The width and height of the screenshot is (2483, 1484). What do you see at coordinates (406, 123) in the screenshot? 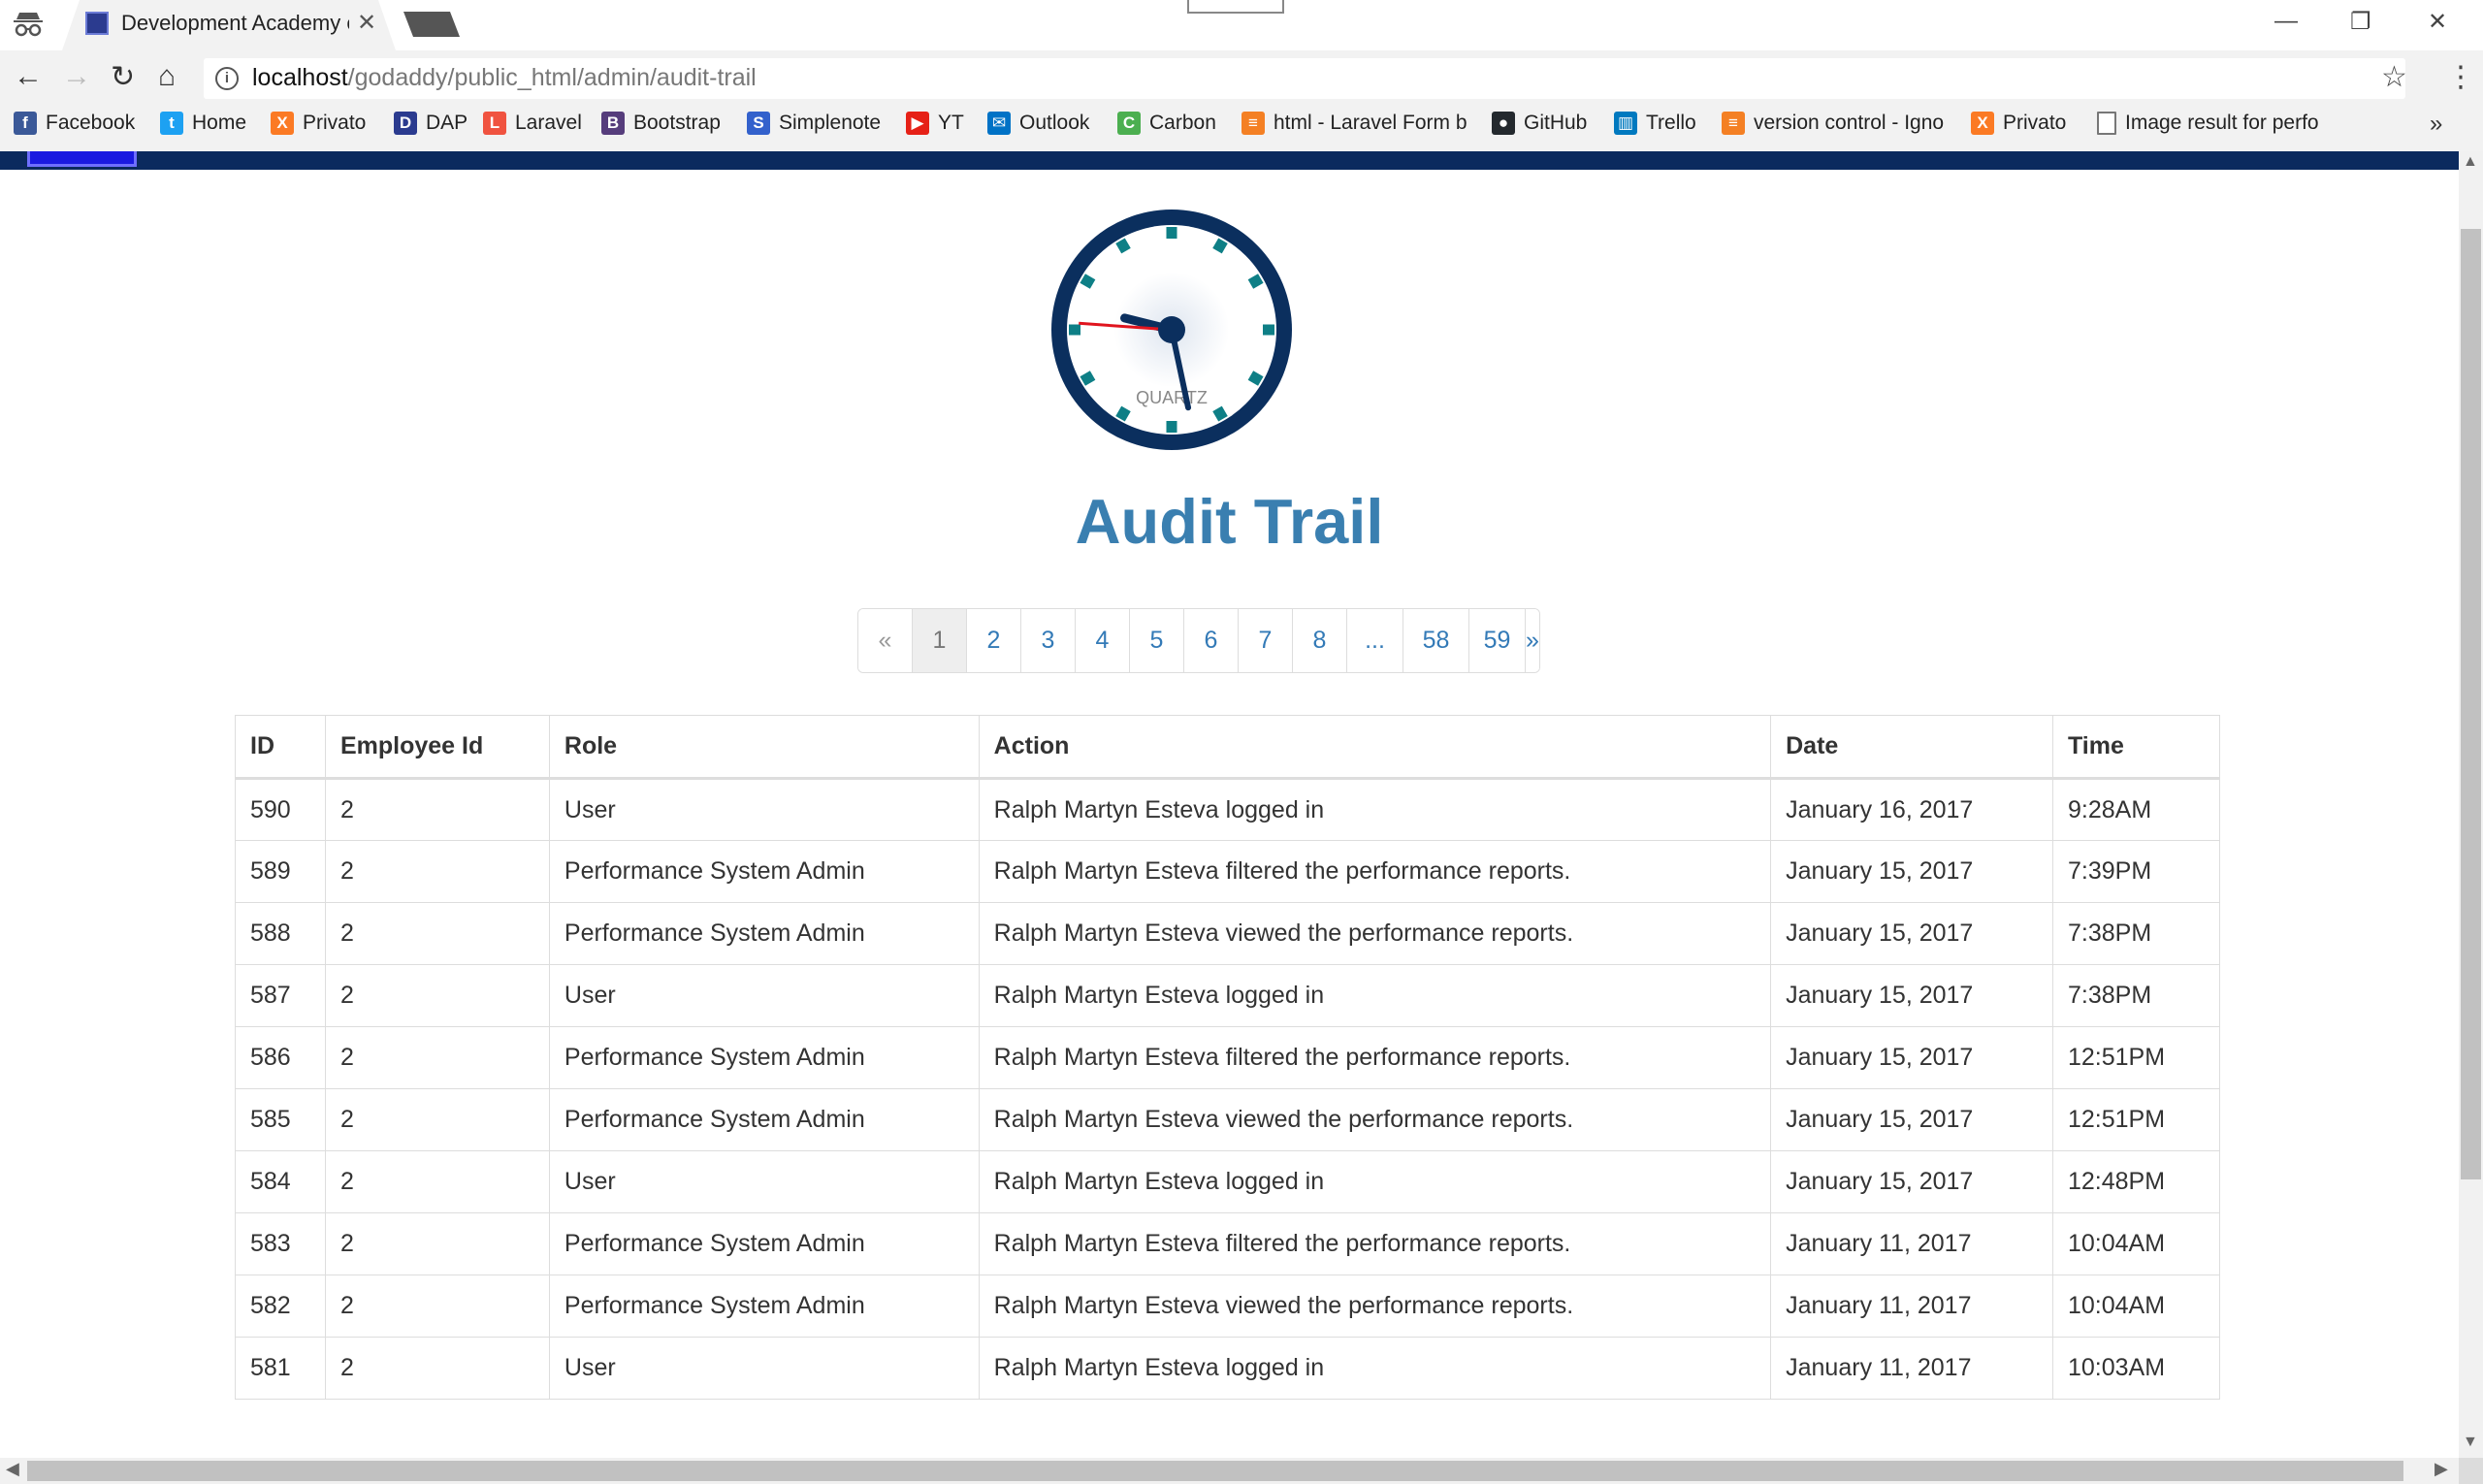
I see `dap-icon: D` at bounding box center [406, 123].